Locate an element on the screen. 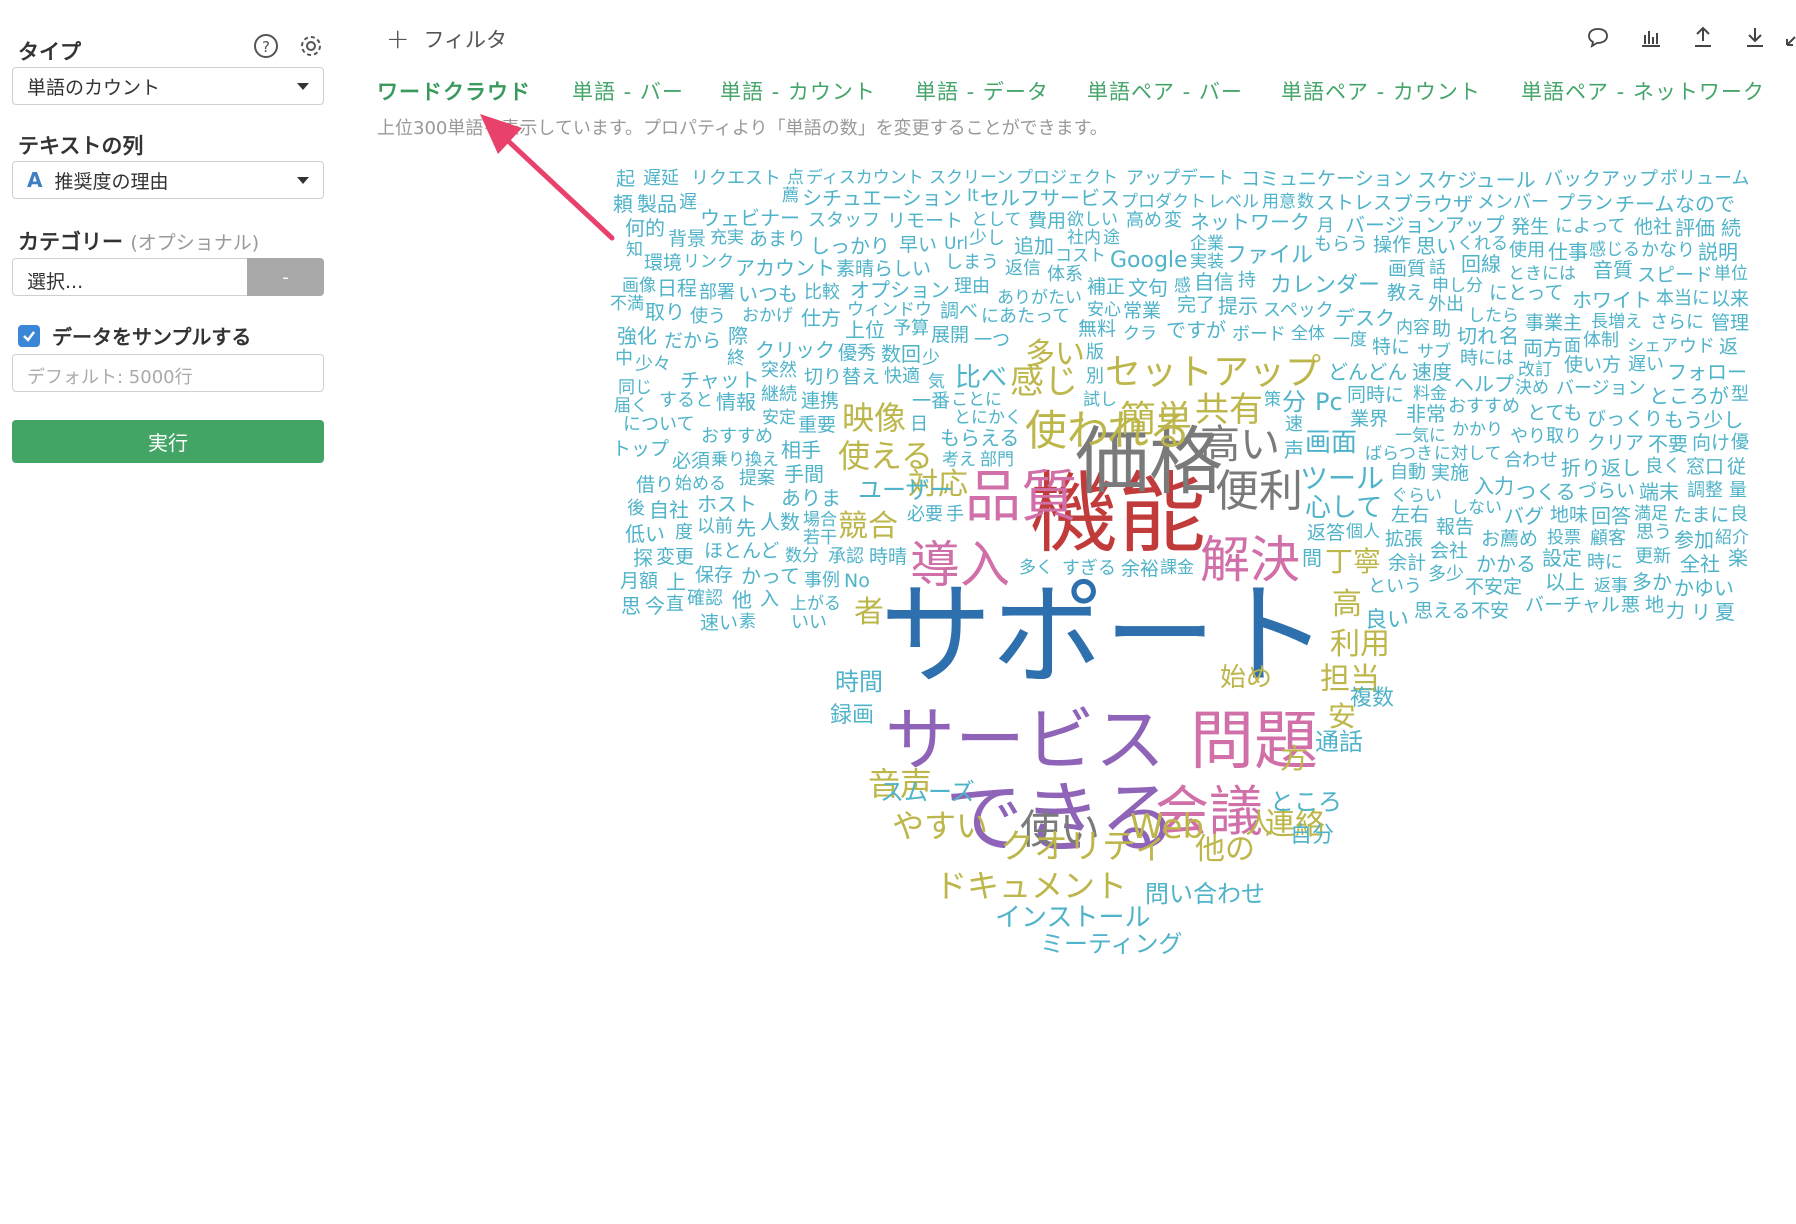  cloud-word: 充実 is located at coordinates (727, 238).